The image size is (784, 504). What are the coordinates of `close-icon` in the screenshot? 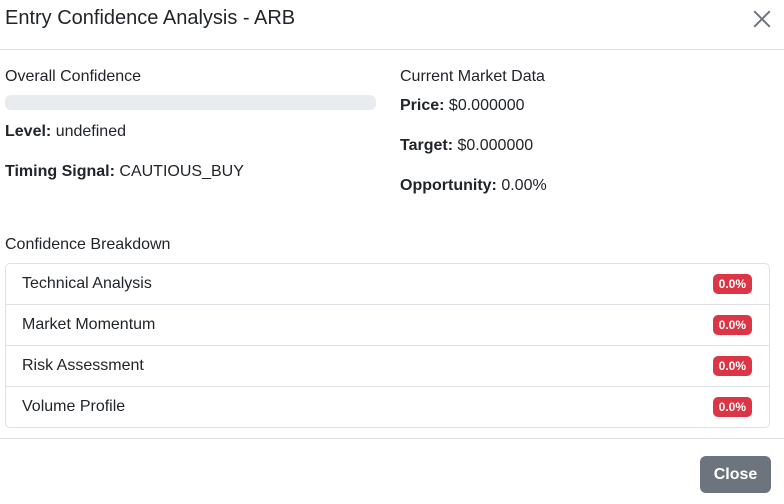 It's located at (762, 19).